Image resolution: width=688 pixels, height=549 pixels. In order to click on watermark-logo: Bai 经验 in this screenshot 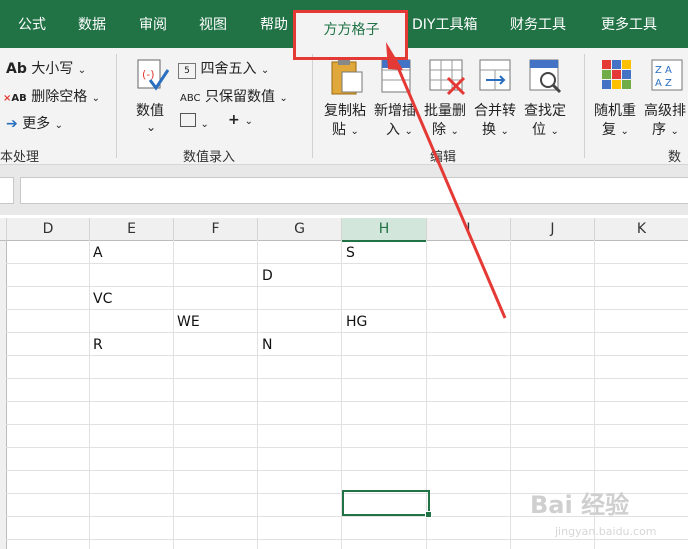, I will do `click(580, 505)`.